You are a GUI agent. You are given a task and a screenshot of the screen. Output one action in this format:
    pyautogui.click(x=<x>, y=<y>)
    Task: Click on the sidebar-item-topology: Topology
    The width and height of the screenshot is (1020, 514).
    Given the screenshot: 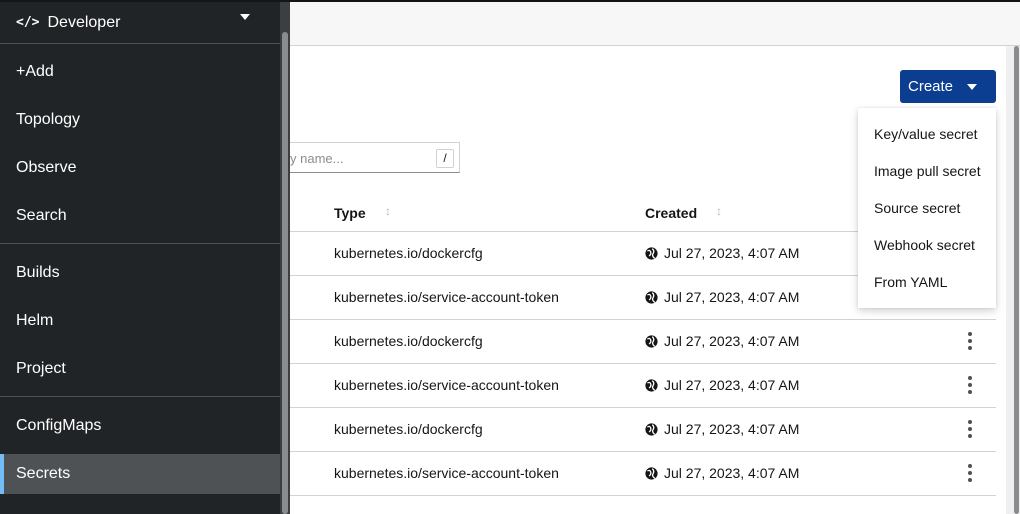 What is the action you would take?
    pyautogui.click(x=140, y=120)
    